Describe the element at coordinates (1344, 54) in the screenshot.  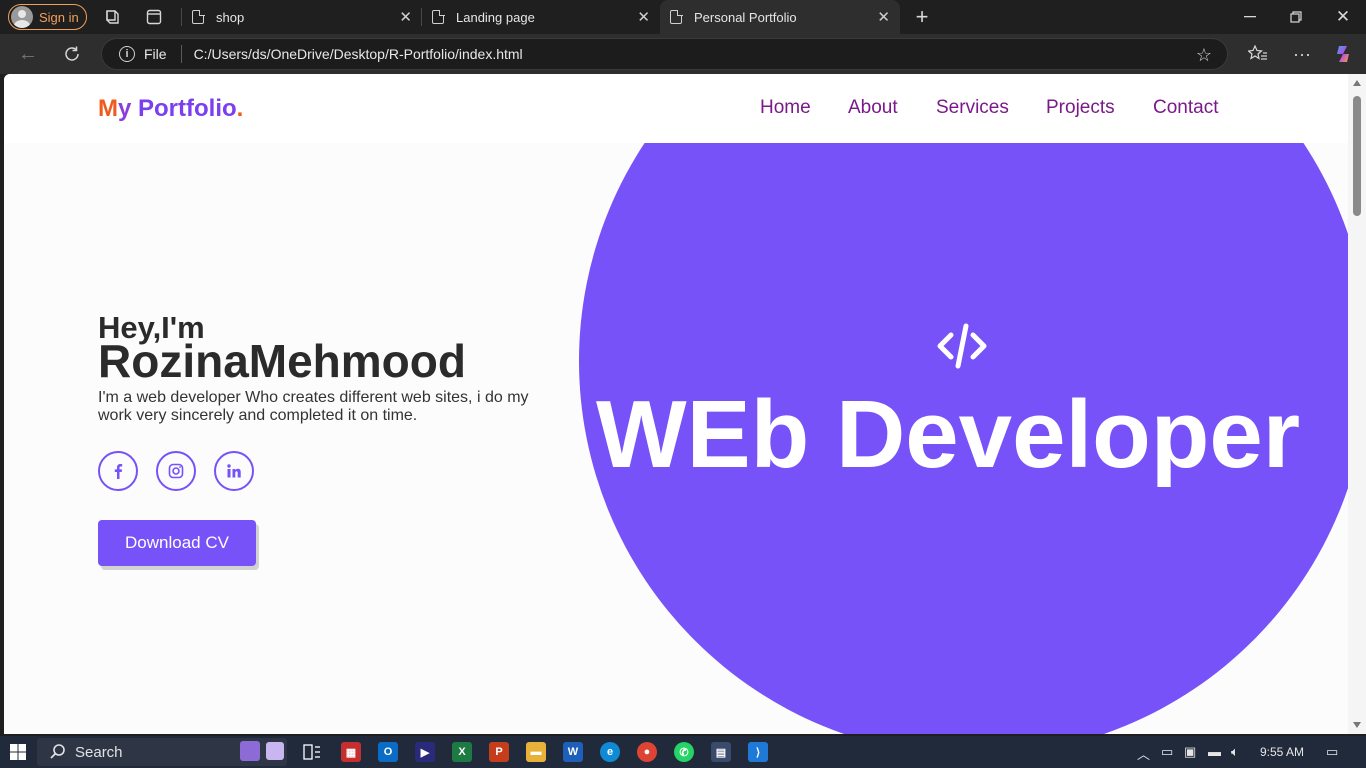
I see `copilot-icon` at that location.